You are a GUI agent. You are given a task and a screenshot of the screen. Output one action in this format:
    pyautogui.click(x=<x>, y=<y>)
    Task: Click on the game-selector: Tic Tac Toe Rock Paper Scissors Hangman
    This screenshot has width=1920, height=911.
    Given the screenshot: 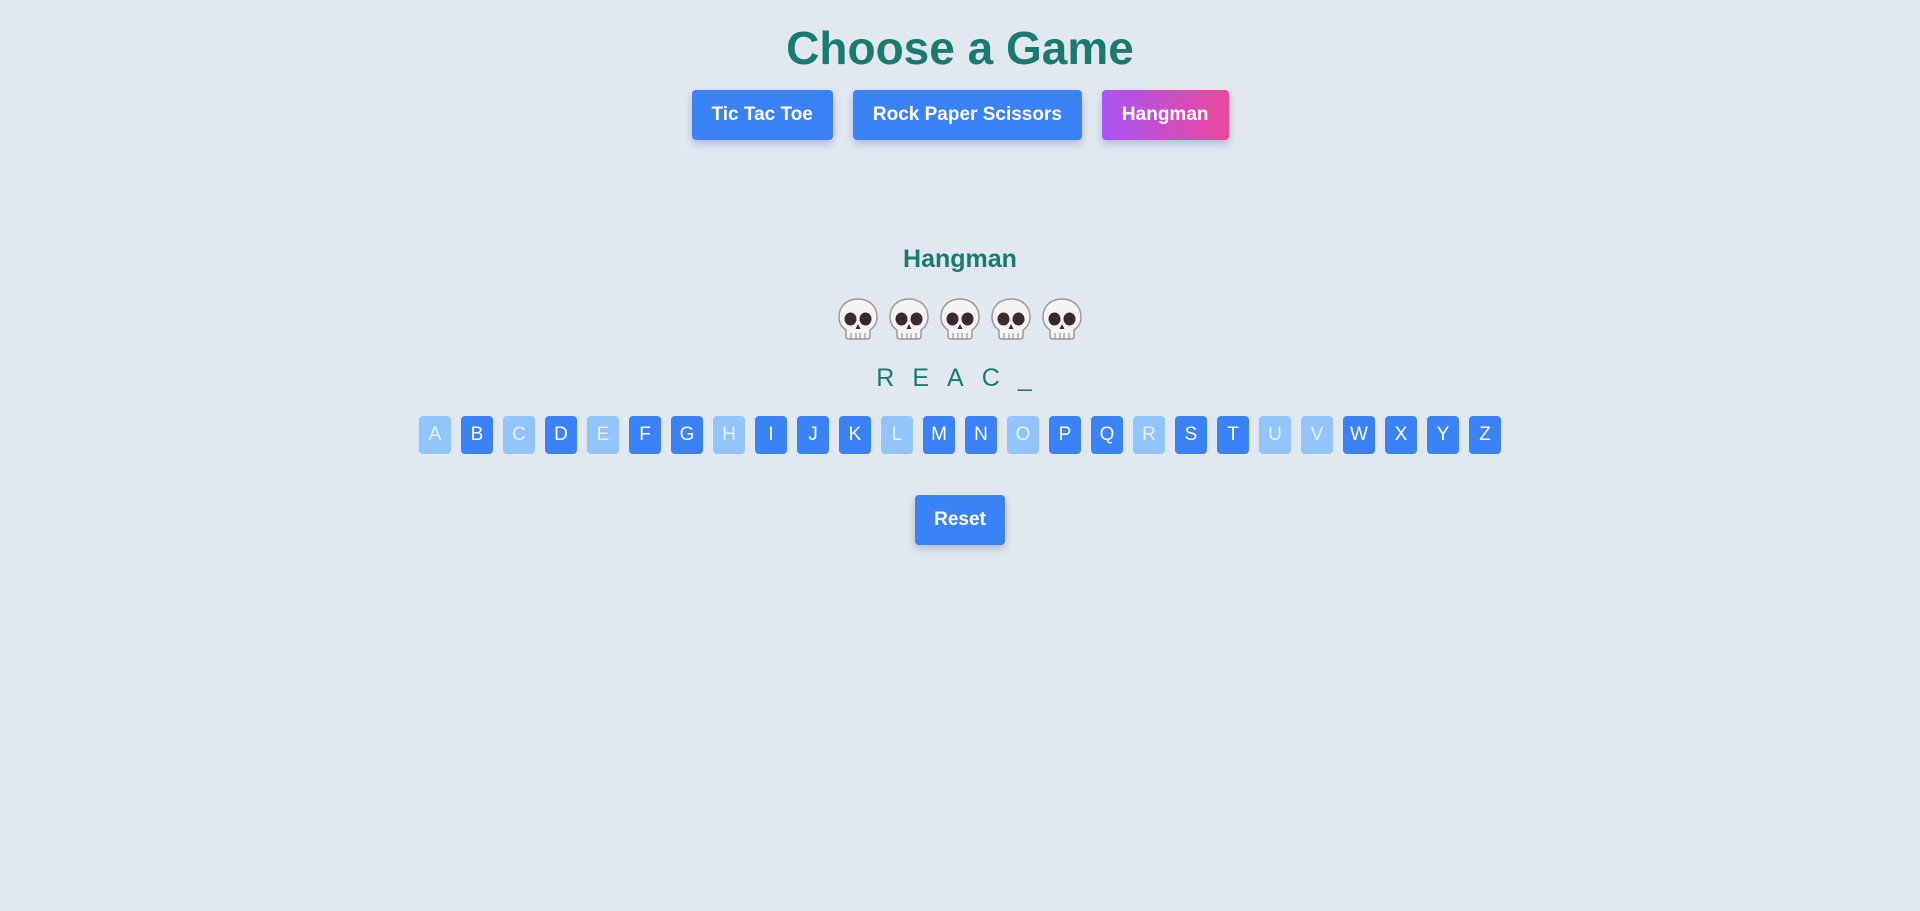 What is the action you would take?
    pyautogui.click(x=960, y=115)
    